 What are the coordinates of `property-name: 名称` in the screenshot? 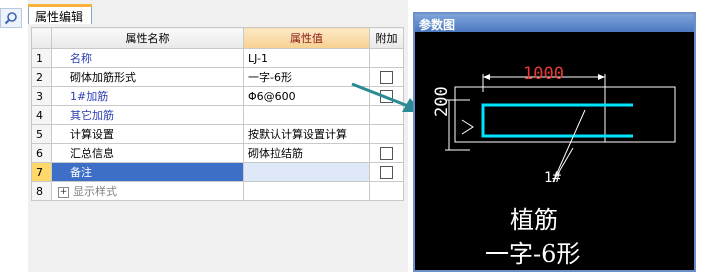 It's located at (147, 58).